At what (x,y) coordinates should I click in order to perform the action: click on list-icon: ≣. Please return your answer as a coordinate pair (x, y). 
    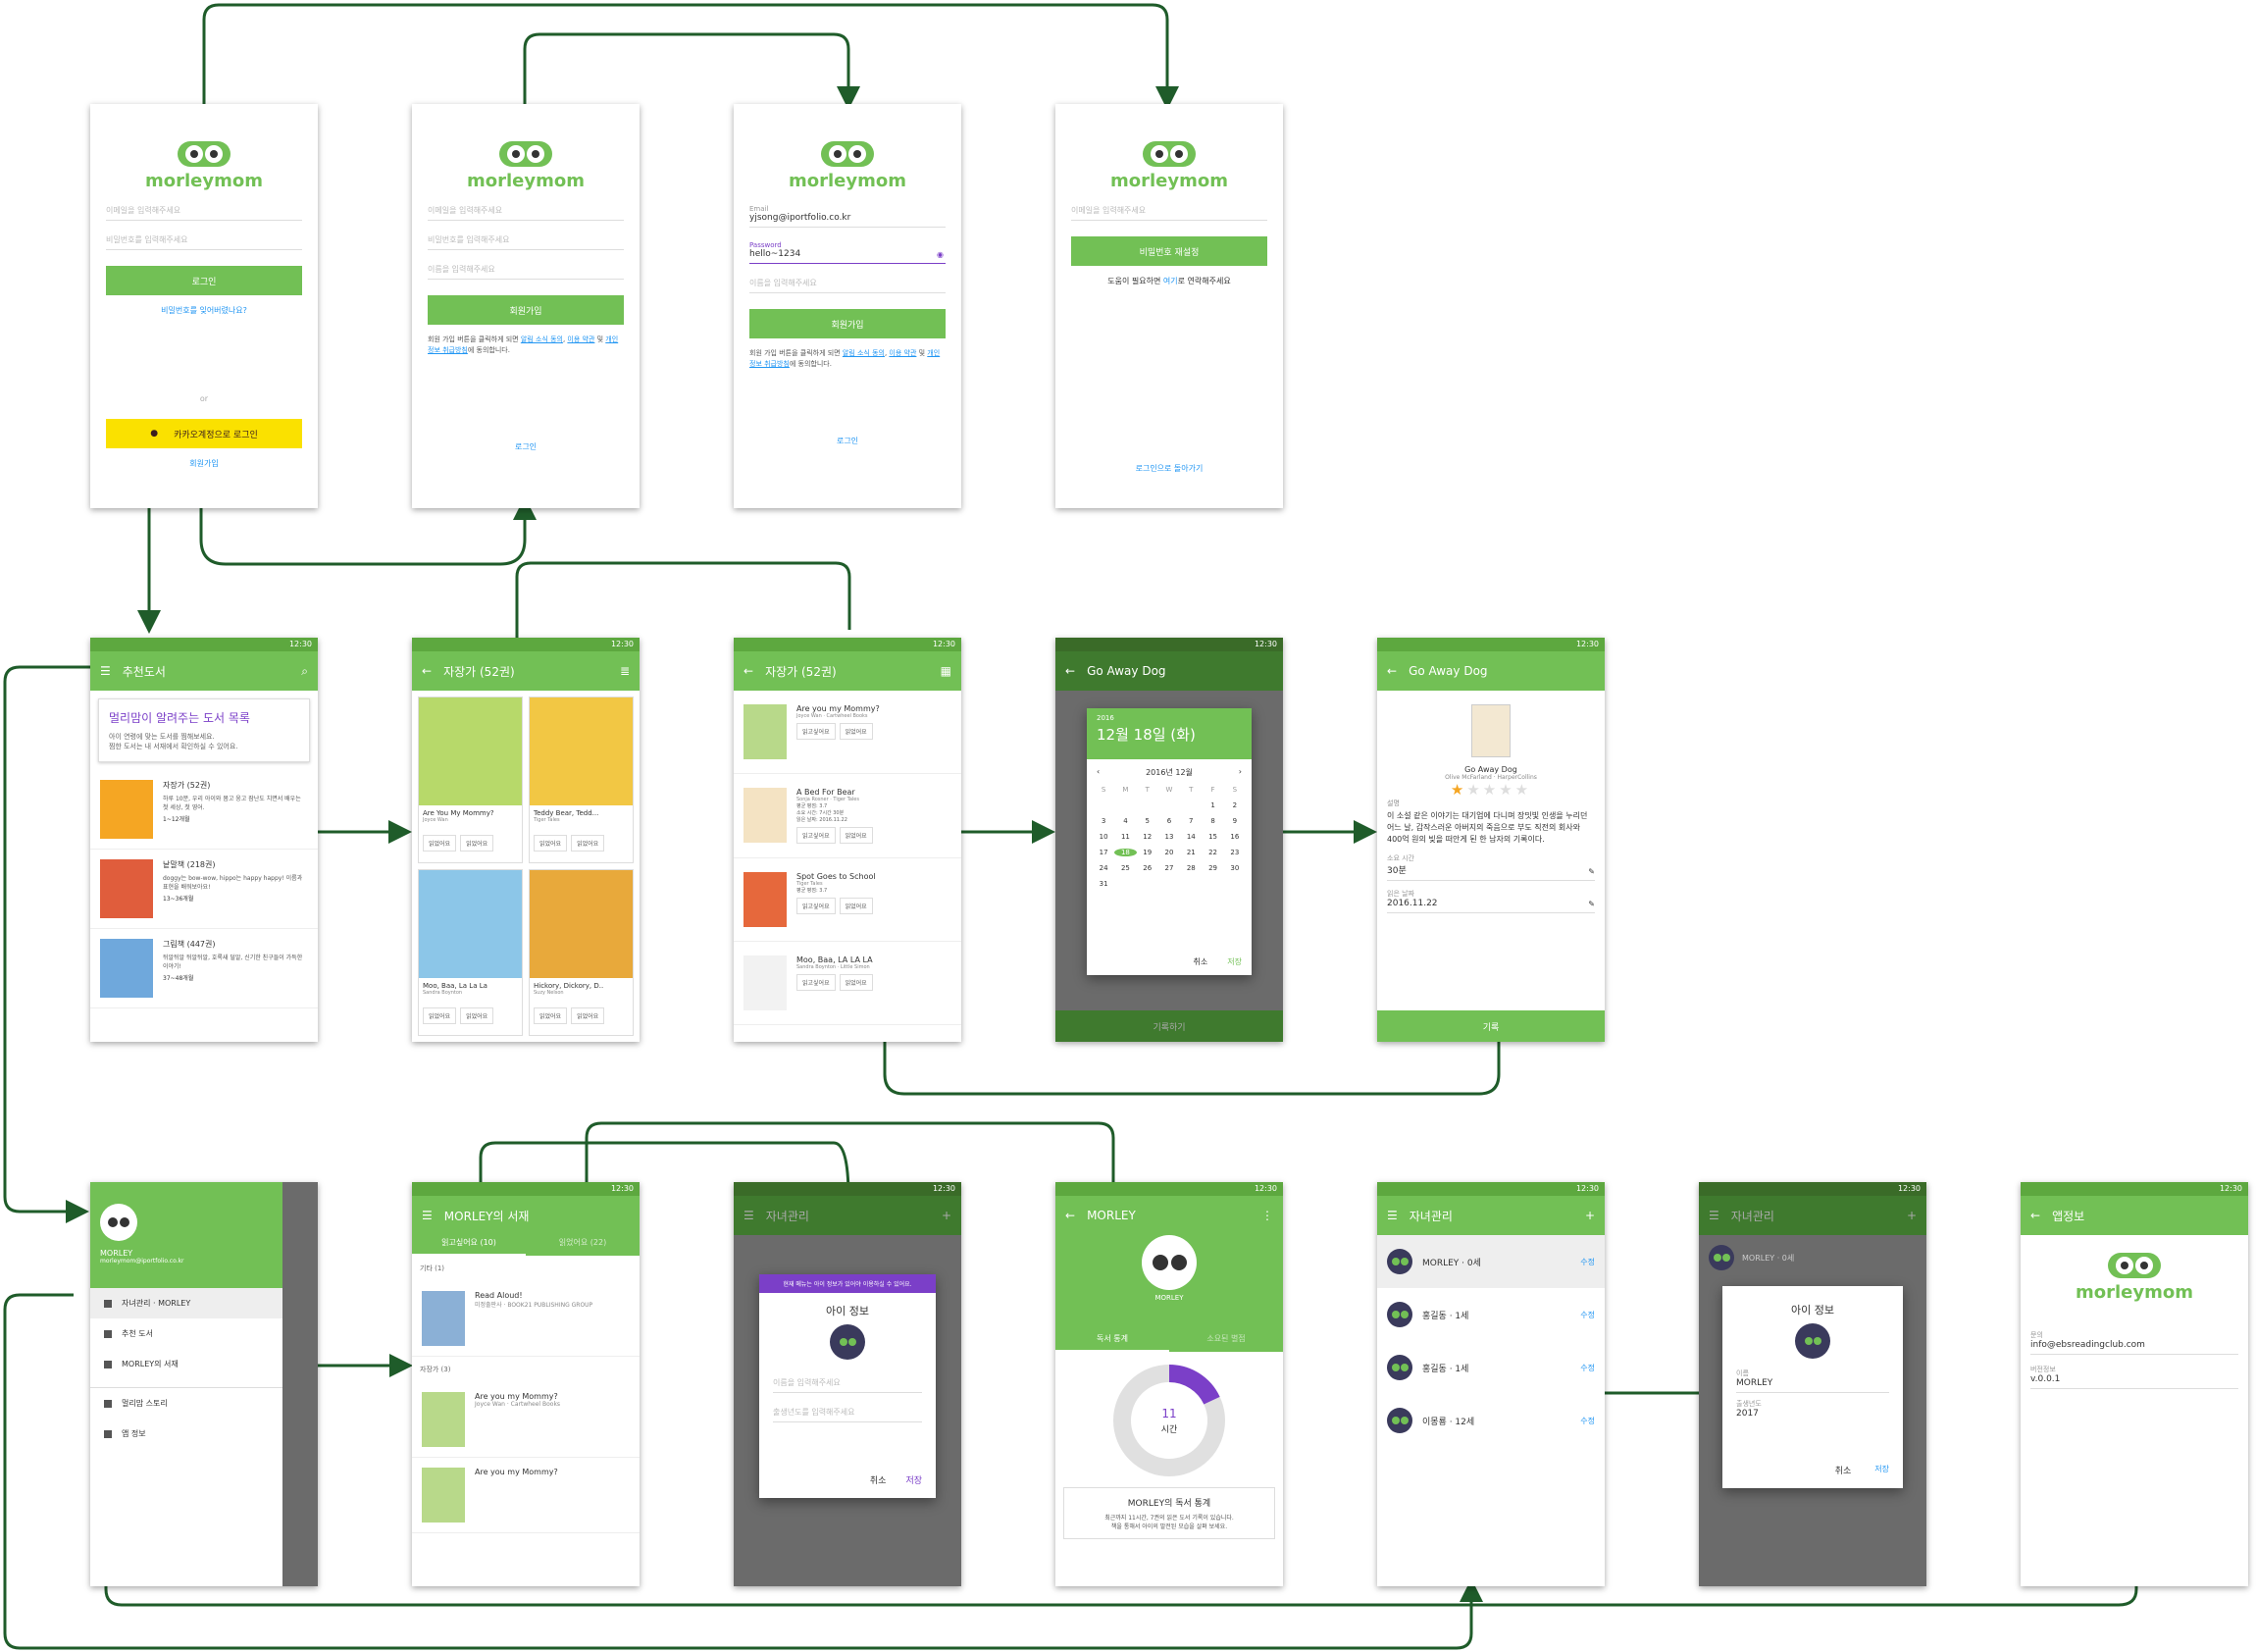
    Looking at the image, I should click on (625, 671).